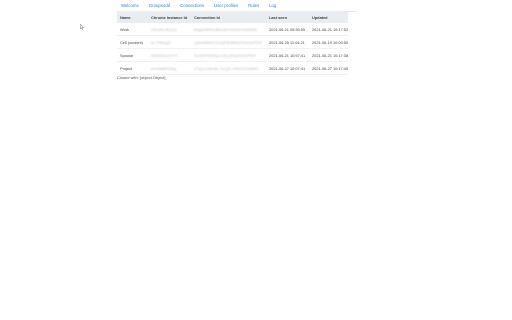 Image resolution: width=512 pixels, height=320 pixels. Describe the element at coordinates (228, 17) in the screenshot. I see `header-connection-id: Connection Id` at that location.